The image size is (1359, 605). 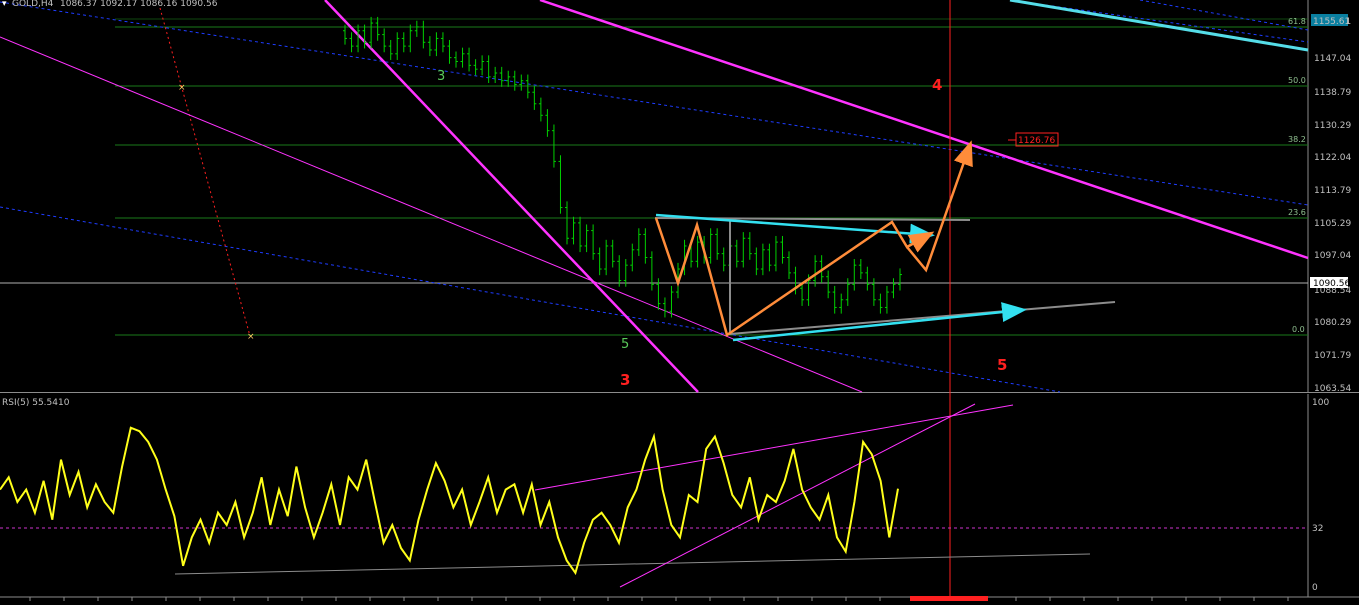 What do you see at coordinates (1332, 93) in the screenshot?
I see `price-tick: 1138.79` at bounding box center [1332, 93].